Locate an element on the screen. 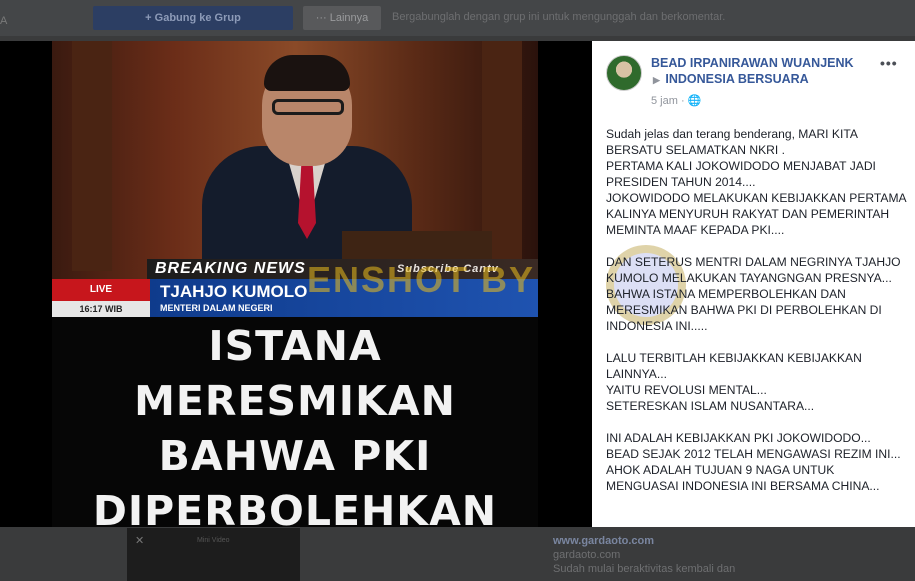 The image size is (915, 581). post-options-button: ••• is located at coordinates (889, 63).